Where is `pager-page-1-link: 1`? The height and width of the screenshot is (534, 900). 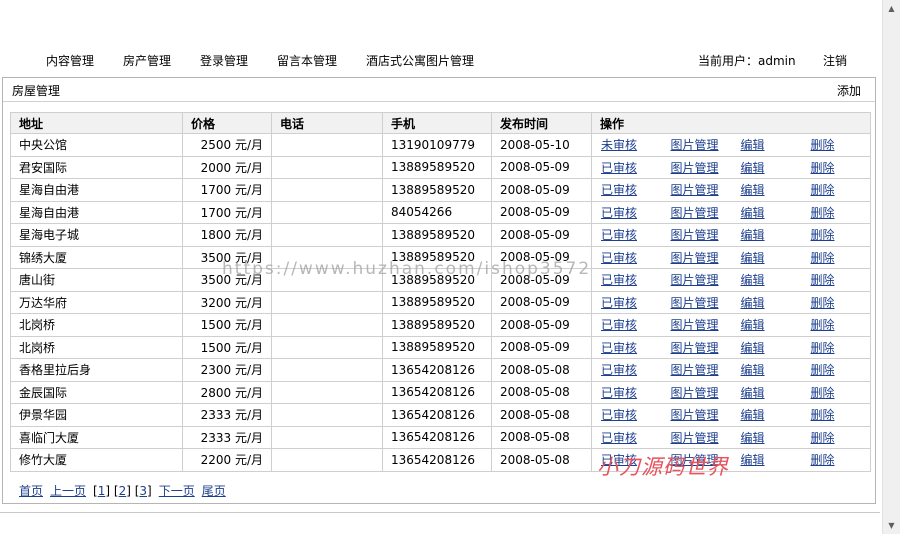
pager-page-1-link: 1 is located at coordinates (102, 491).